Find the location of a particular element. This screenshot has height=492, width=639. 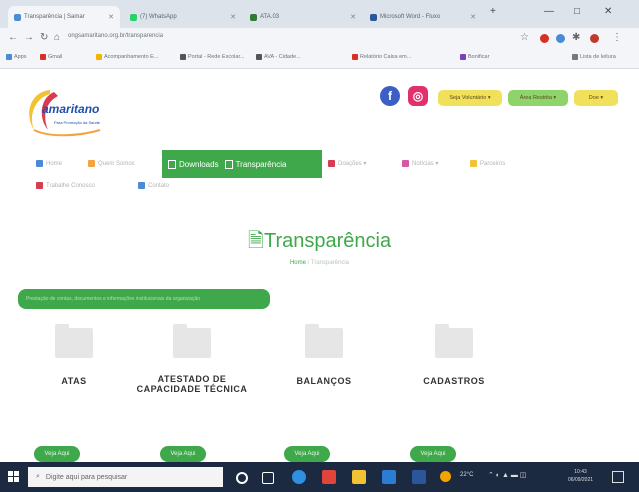

system-tray-icons: ⌃ ◐ ▲ ▬ ◫ is located at coordinates (507, 475).